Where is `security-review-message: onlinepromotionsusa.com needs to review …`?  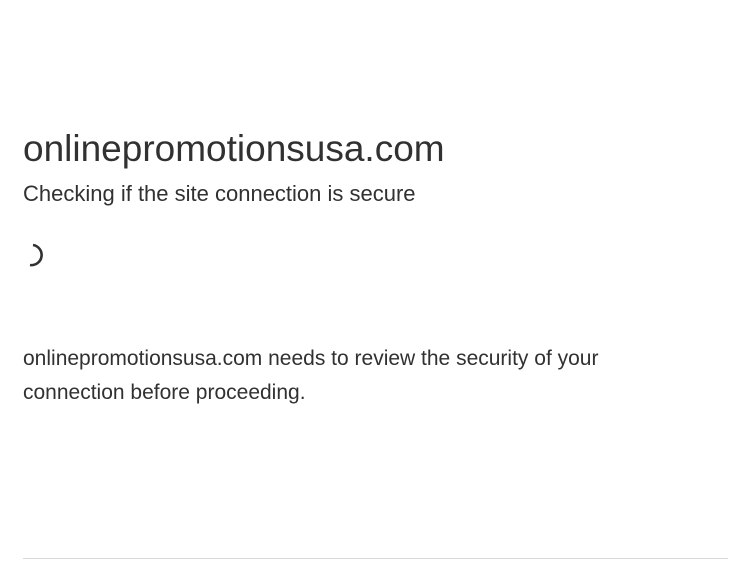 security-review-message: onlinepromotionsusa.com needs to review … is located at coordinates (311, 375).